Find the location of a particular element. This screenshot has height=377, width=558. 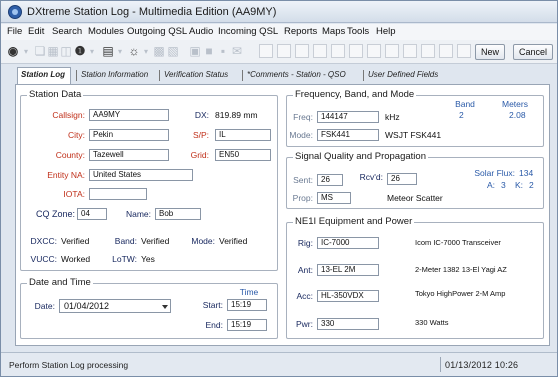

info-dropdown-icon: ▾ is located at coordinates (92, 51).